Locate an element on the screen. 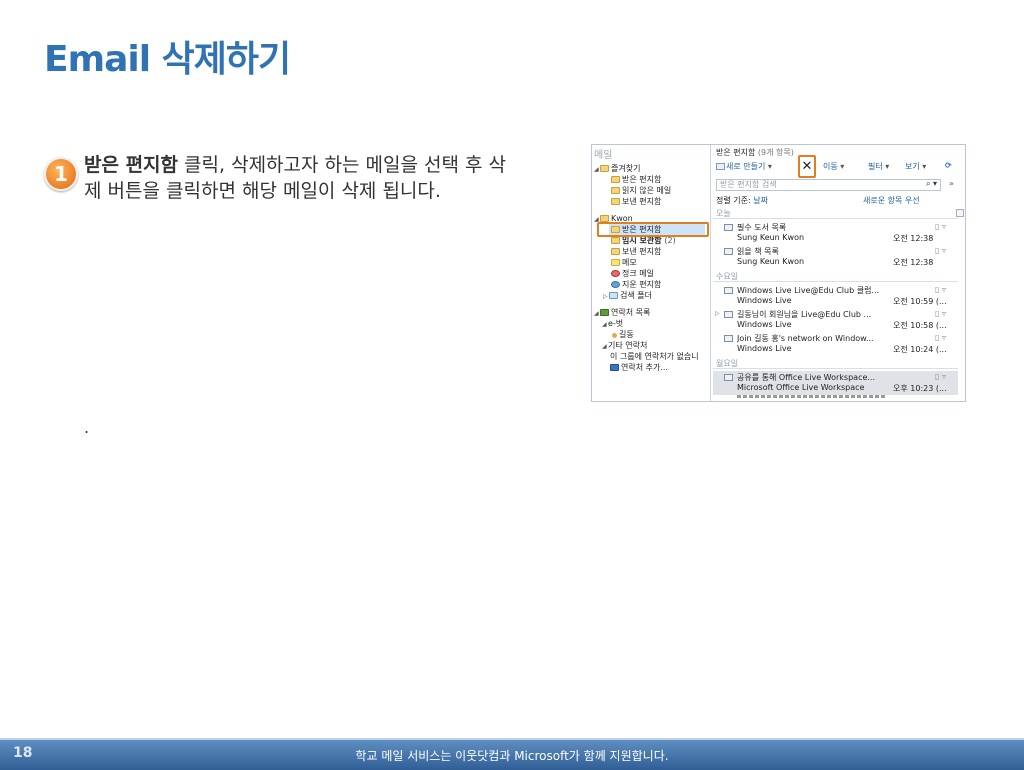 The height and width of the screenshot is (770, 1024). tree-item-search-folders: ▷ 검색 폴더 is located at coordinates (627, 295).